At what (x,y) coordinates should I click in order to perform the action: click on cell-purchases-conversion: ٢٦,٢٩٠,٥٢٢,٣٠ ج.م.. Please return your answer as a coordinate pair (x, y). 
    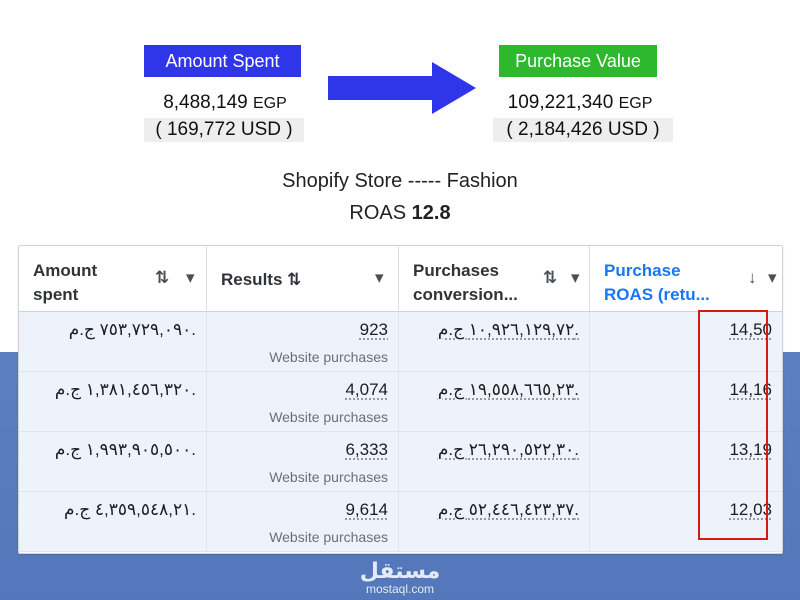
    Looking at the image, I should click on (494, 461).